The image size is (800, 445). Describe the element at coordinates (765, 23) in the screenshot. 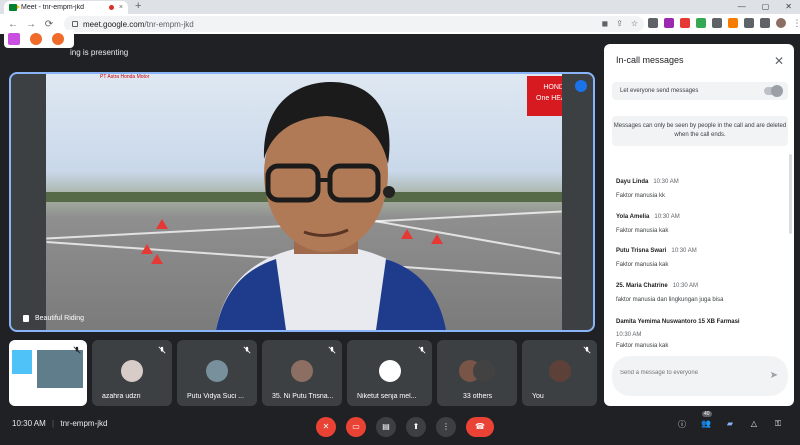

I see `media-icon` at that location.